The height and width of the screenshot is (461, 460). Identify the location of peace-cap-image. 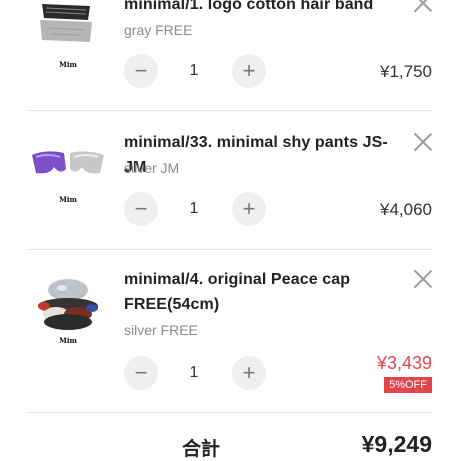
(68, 309).